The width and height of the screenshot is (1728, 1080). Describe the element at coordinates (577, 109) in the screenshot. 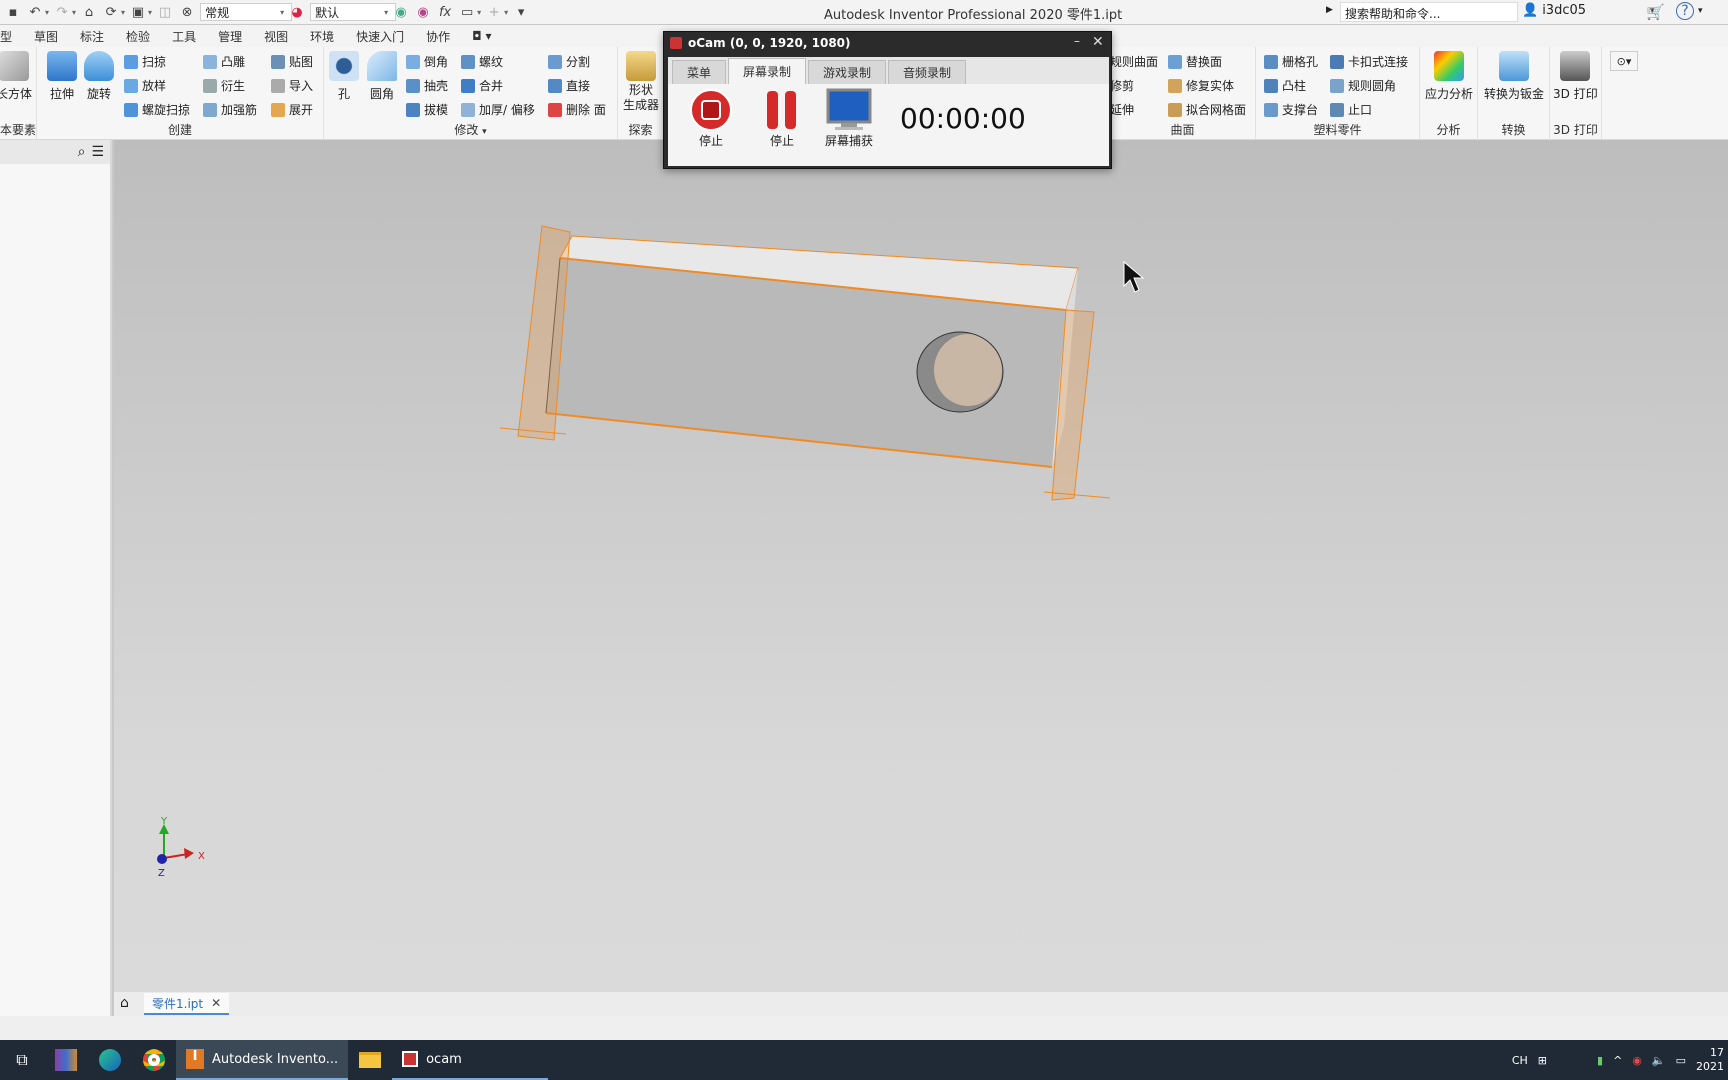

I see `delete-face-button: 删除 面` at that location.